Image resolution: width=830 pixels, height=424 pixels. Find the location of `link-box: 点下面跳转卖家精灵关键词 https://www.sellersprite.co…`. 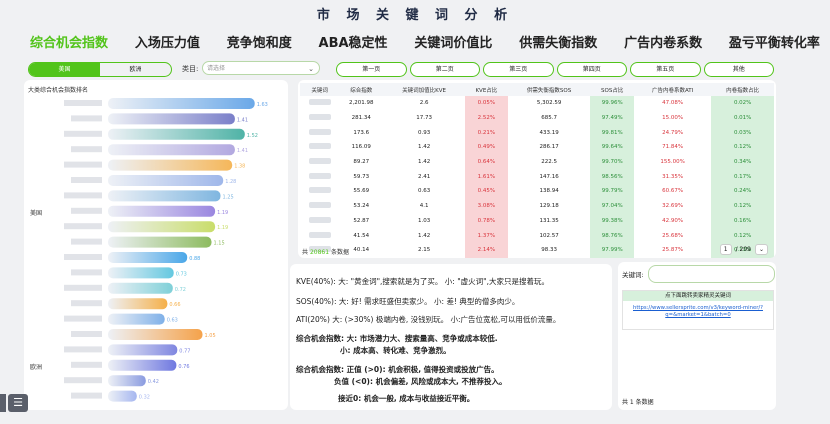

link-box: 点下面跳转卖家精灵关键词 https://www.sellersprite.co… is located at coordinates (698, 310).